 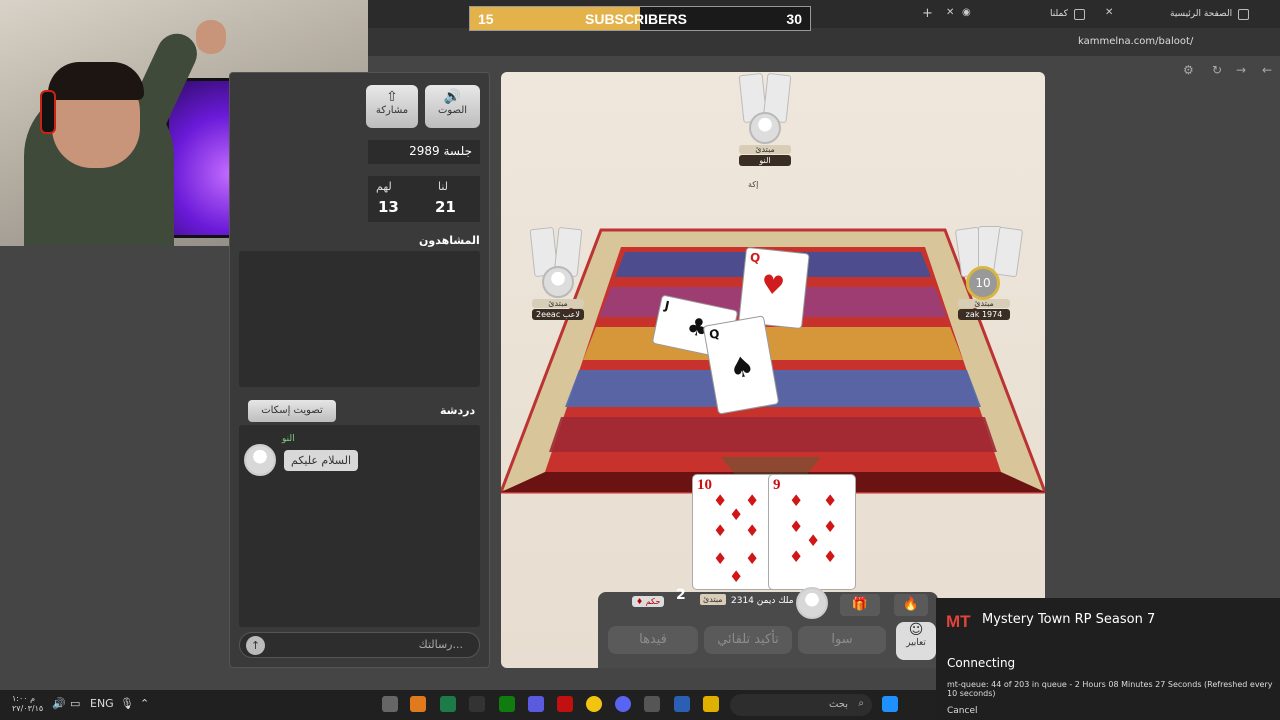 I want to click on forward-icon: →, so click(x=1241, y=70).